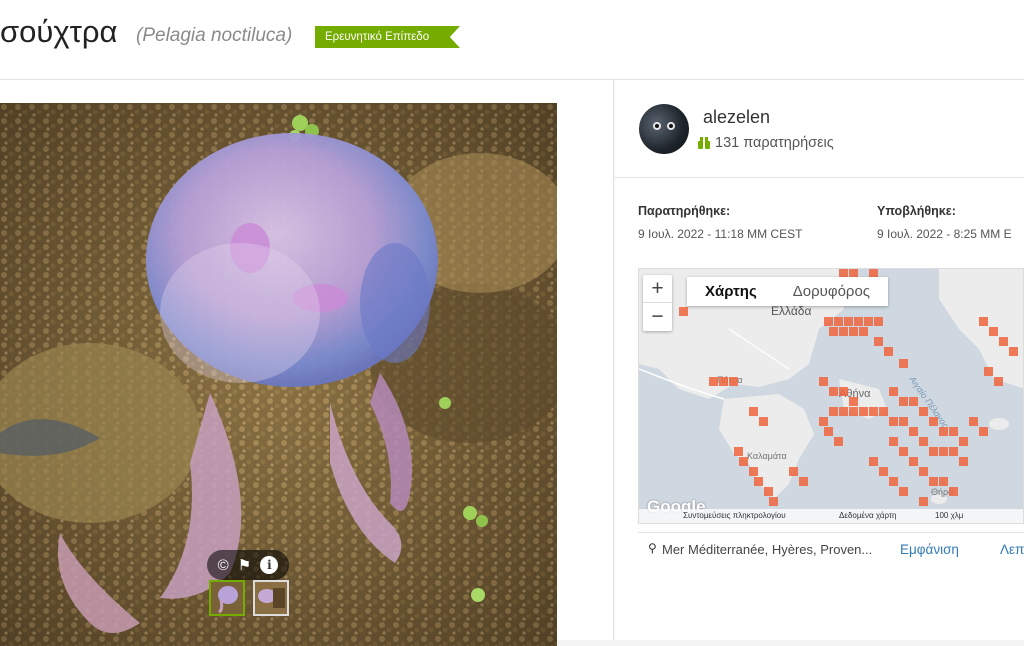 The height and width of the screenshot is (646, 1024). What do you see at coordinates (944, 234) in the screenshot?
I see `submitted-value: 9 Ιουλ. 2022 - 8:25 ΜΜ E` at bounding box center [944, 234].